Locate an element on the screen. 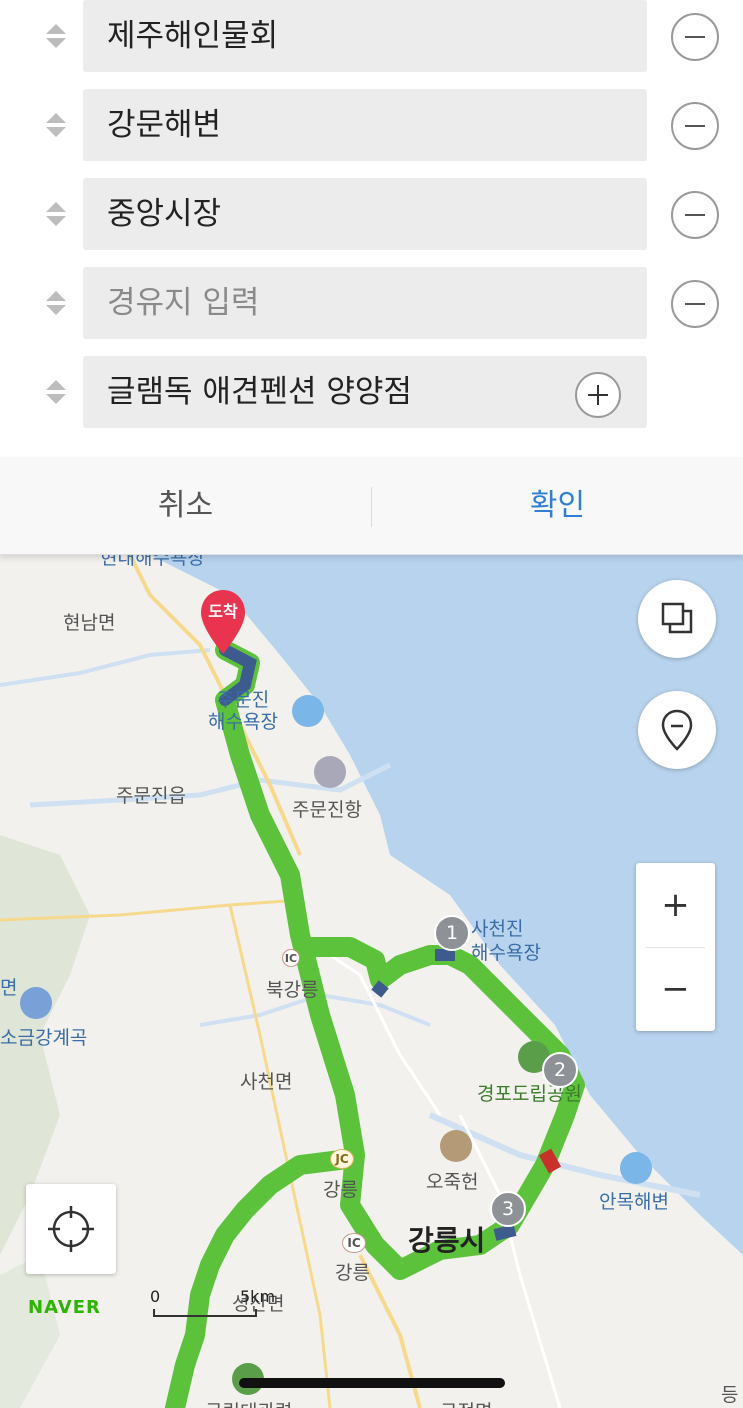 The height and width of the screenshot is (1408, 743). scale-distance: 5km is located at coordinates (258, 1296).